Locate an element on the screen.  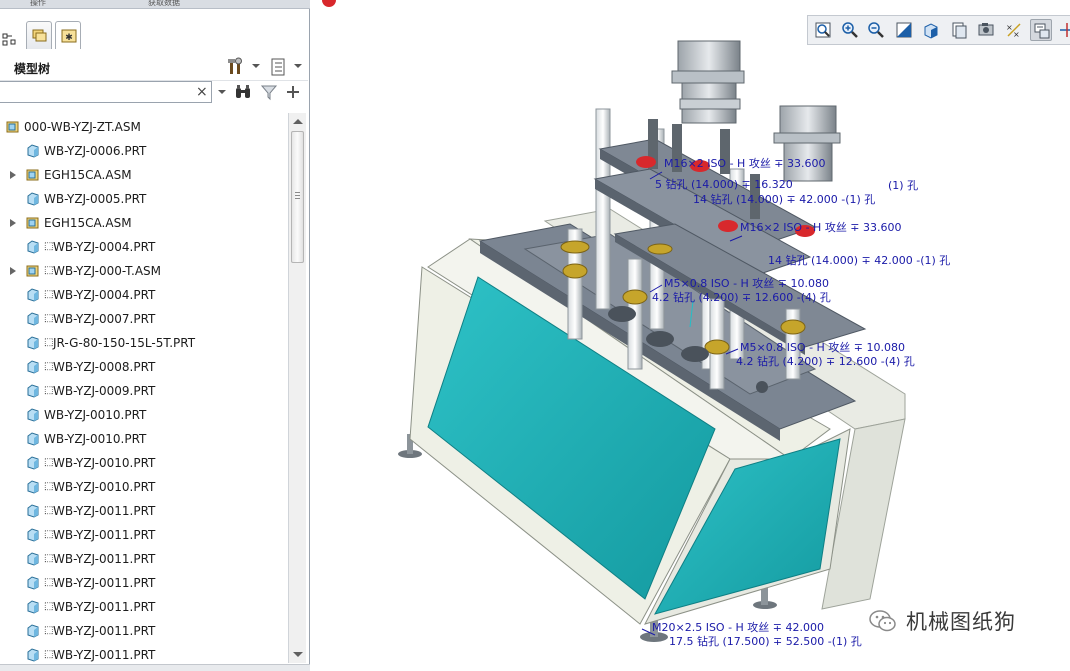
tree-search-input is located at coordinates (106, 92).